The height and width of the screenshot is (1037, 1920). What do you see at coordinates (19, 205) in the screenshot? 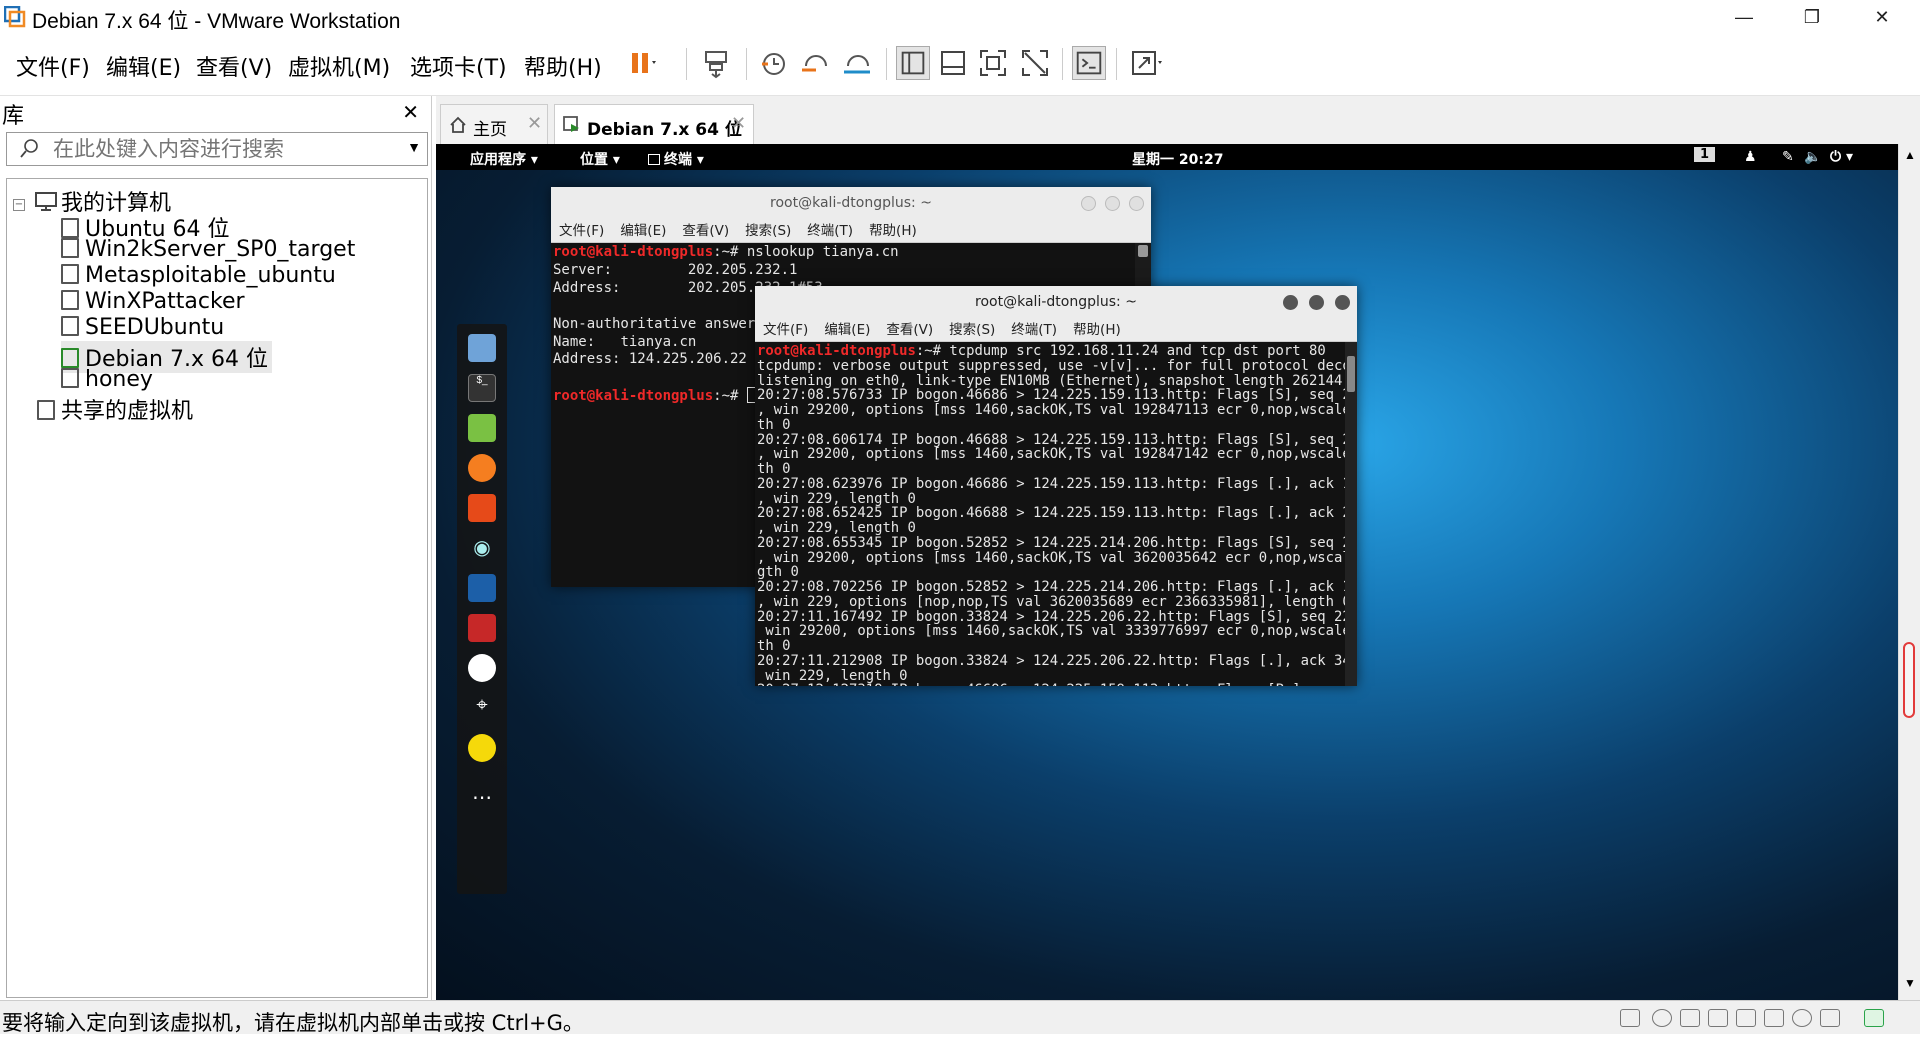
I see `collapse-icon: −` at bounding box center [19, 205].